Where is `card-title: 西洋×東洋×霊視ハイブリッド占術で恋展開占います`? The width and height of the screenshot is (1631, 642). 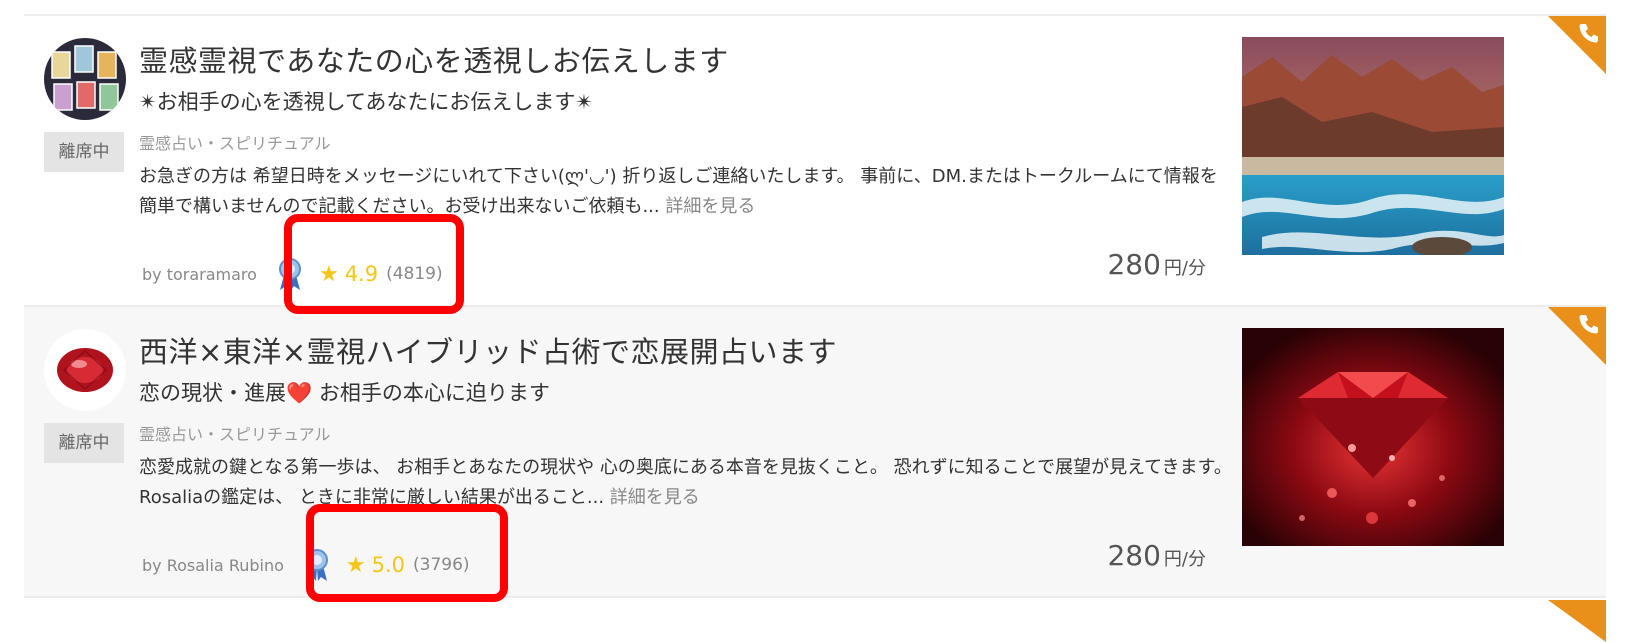
card-title: 西洋×東洋×霊視ハイブリッド占術で恋展開占います is located at coordinates (488, 350).